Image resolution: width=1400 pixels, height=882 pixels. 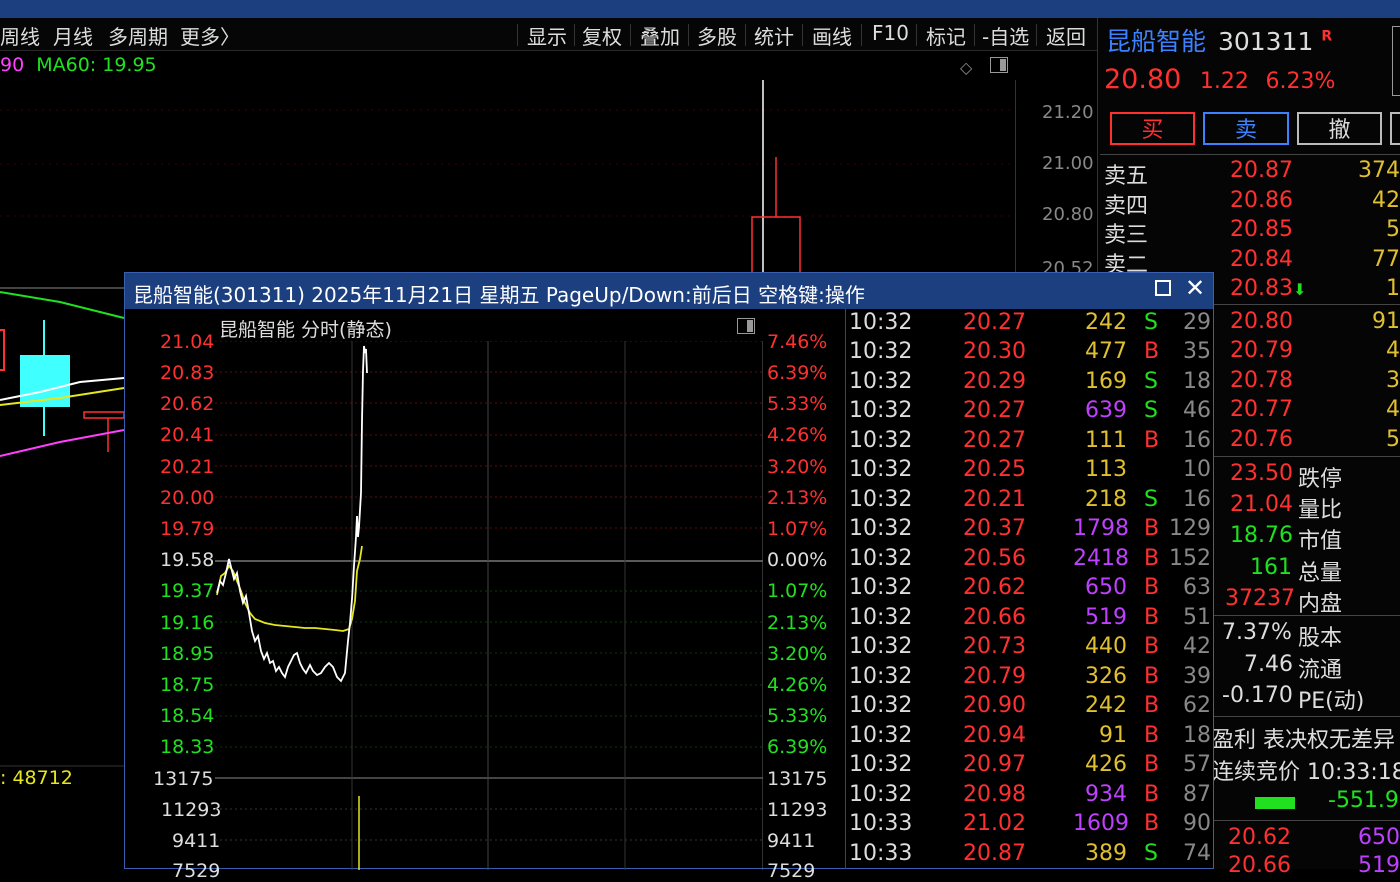 I want to click on stat-value: 23.50, so click(x=1261, y=473).